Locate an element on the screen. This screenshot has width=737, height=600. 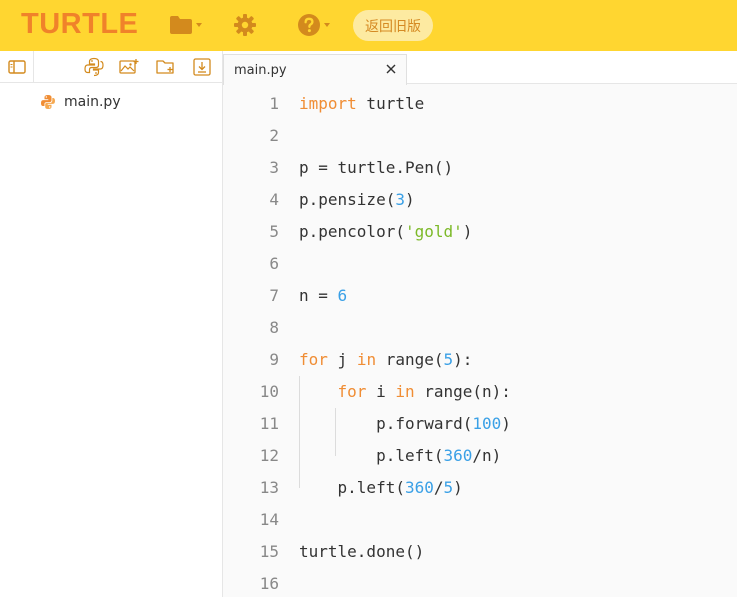
gear-icon is located at coordinates (245, 25).